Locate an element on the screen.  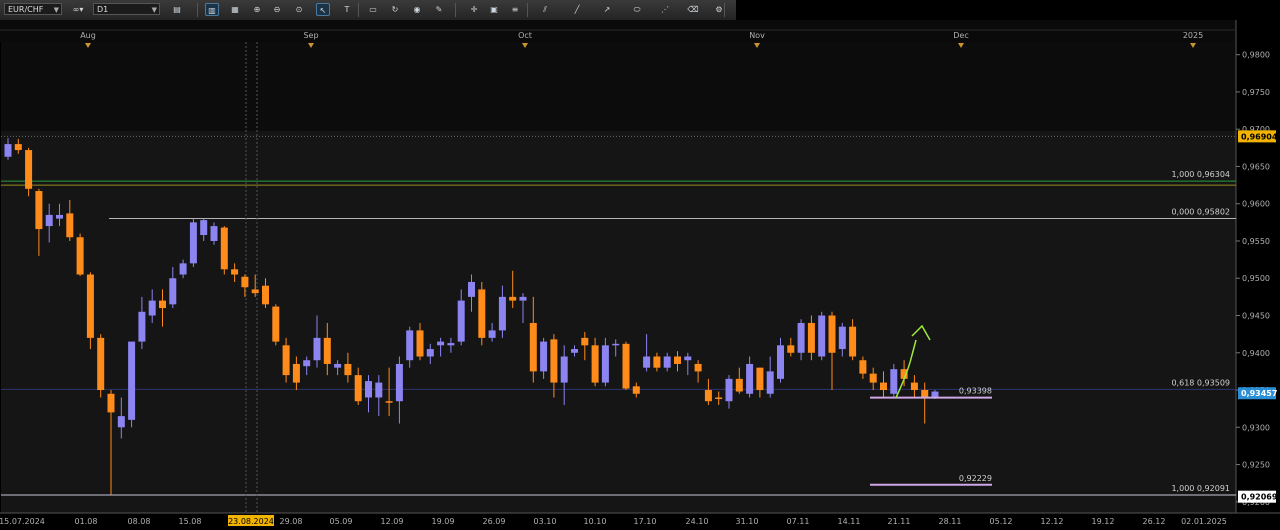
time-axis-label: 15.08 is located at coordinates (190, 521).